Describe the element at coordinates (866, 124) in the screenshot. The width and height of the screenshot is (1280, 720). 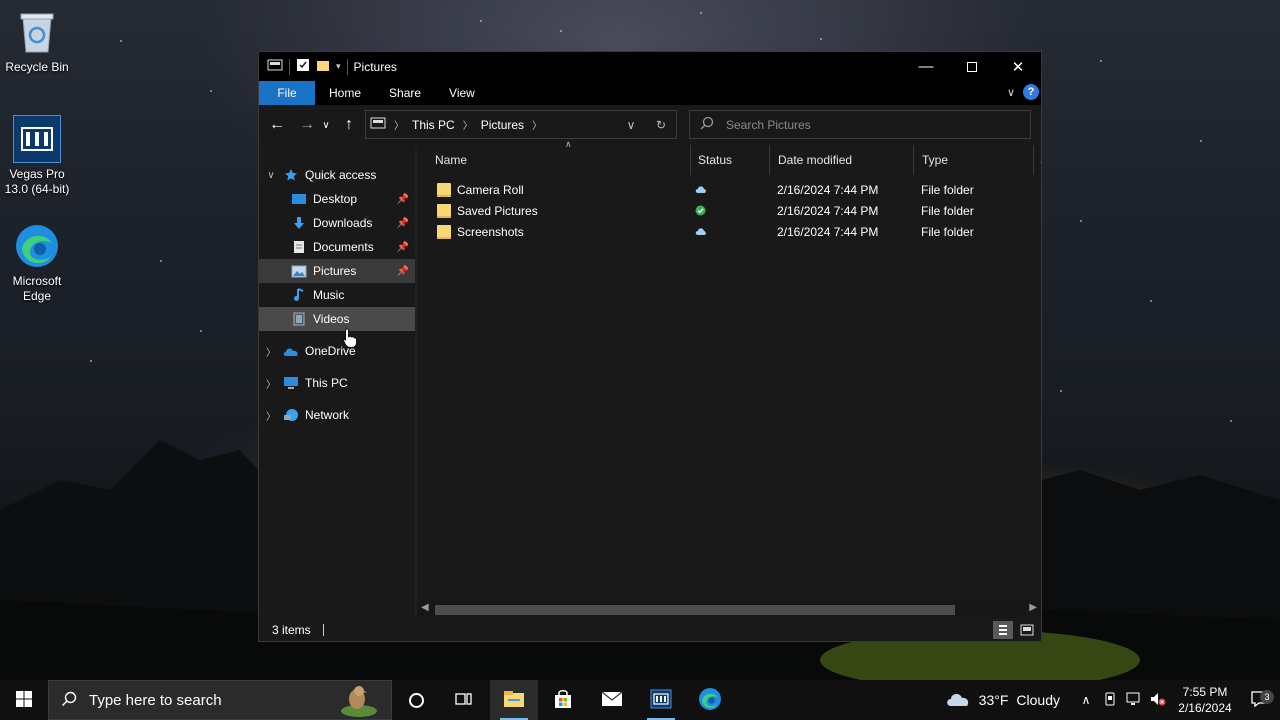
I see `search-input` at that location.